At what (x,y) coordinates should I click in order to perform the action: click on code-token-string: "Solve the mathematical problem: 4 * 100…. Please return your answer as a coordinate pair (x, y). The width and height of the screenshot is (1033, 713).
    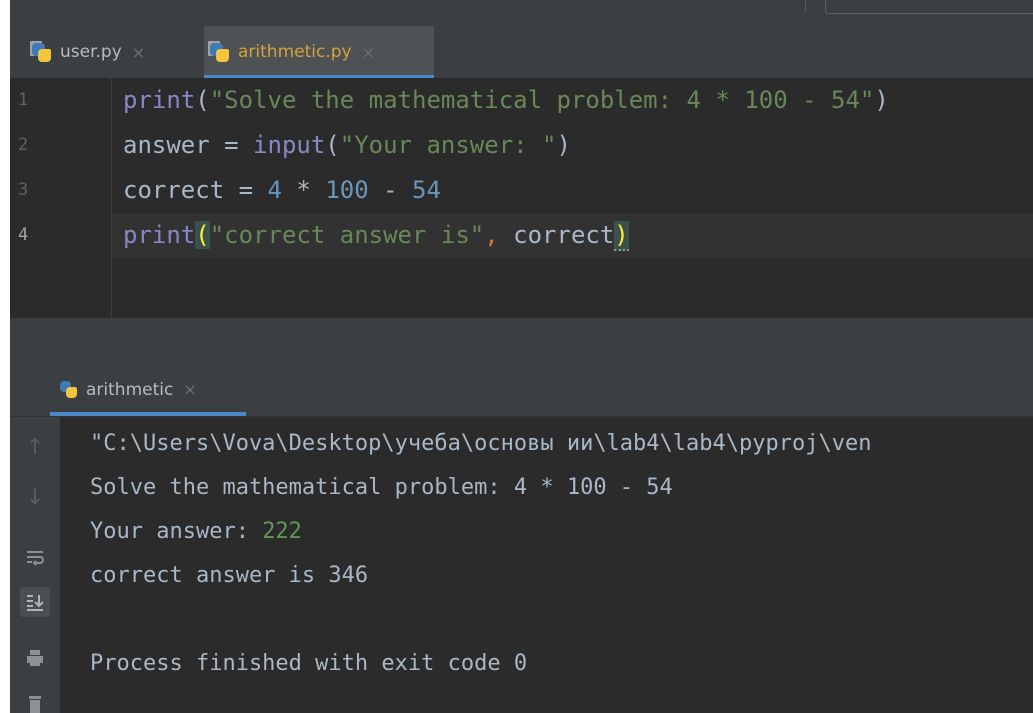
    Looking at the image, I should click on (542, 100).